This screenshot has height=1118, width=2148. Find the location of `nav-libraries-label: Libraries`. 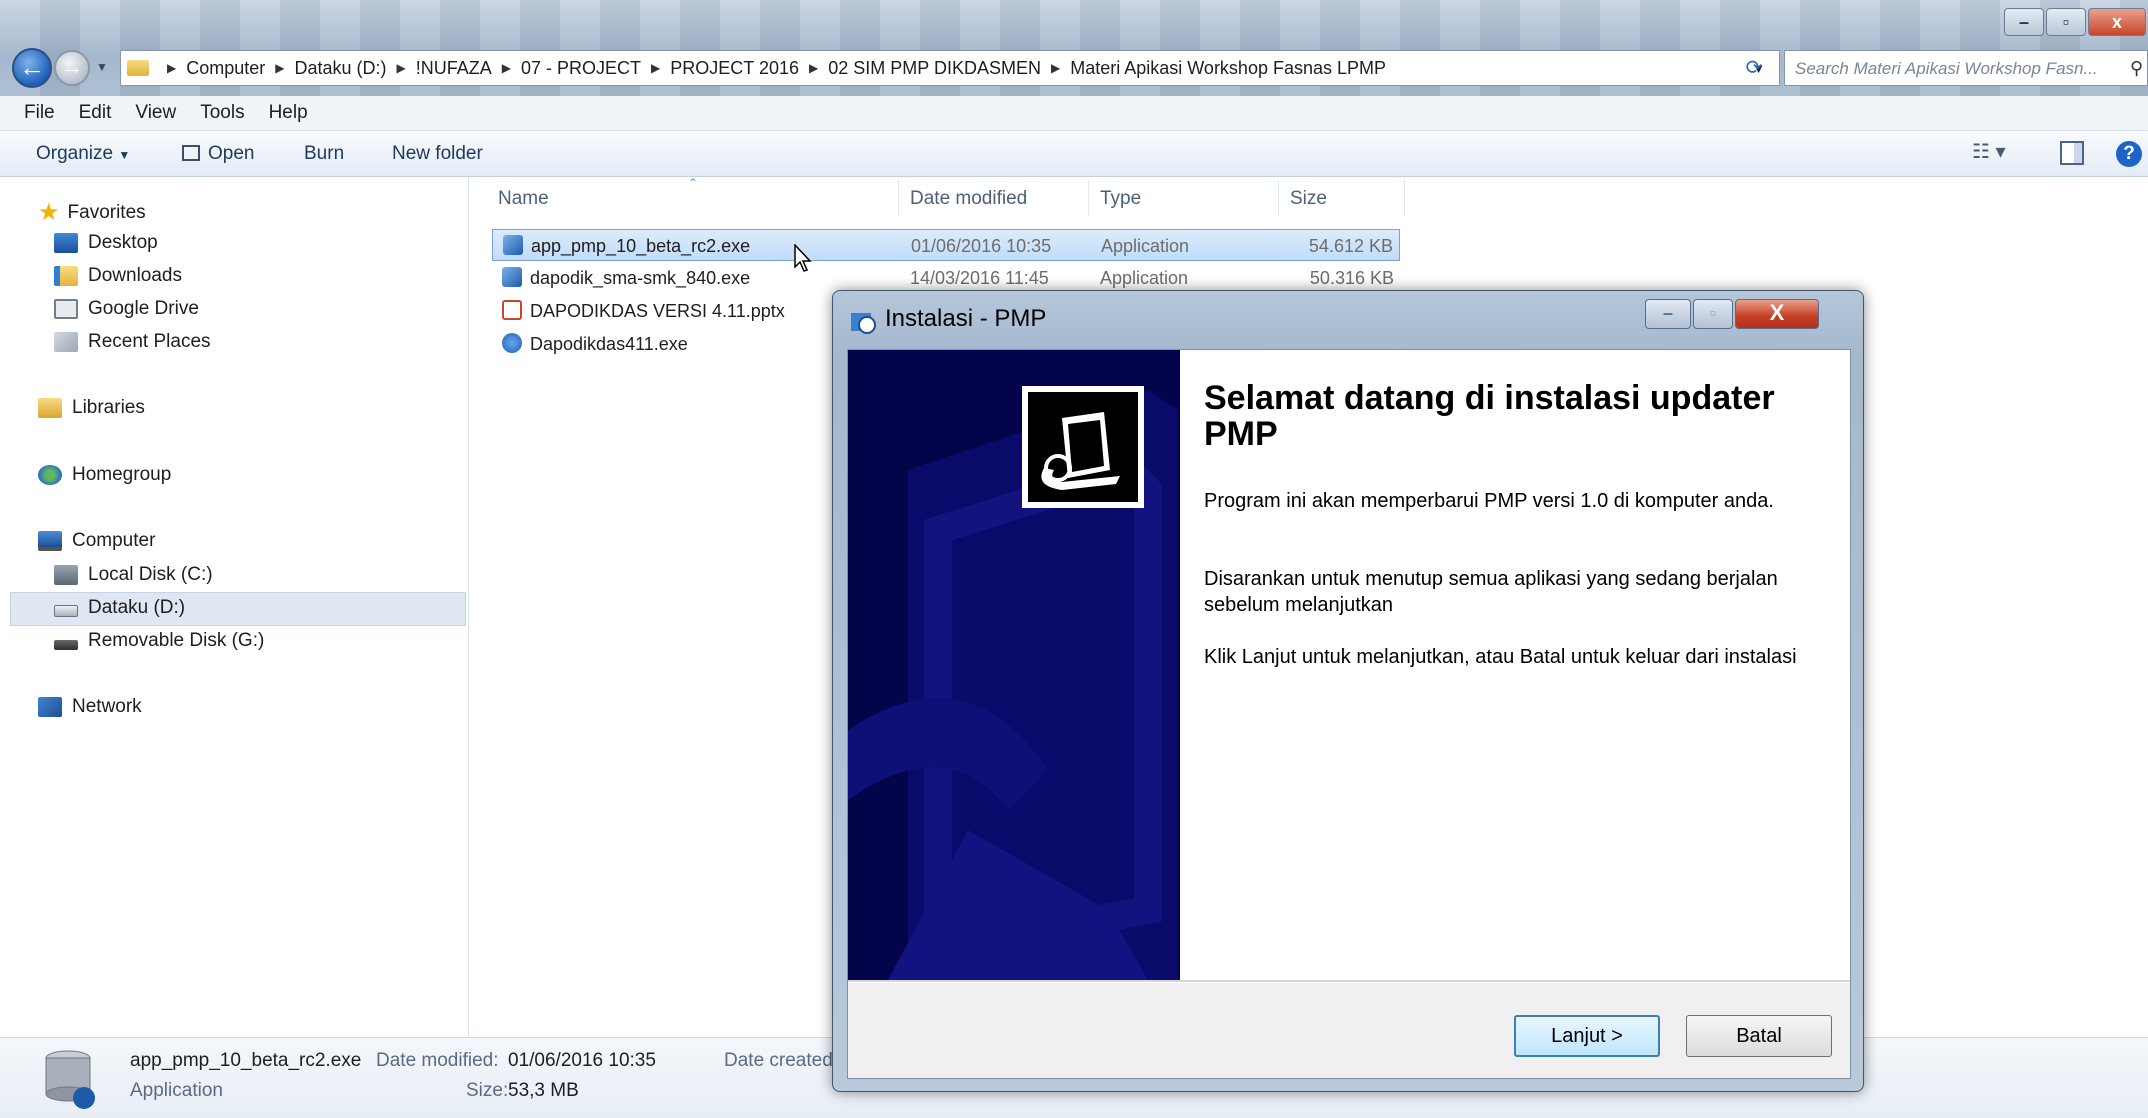

nav-libraries-label: Libraries is located at coordinates (108, 407).